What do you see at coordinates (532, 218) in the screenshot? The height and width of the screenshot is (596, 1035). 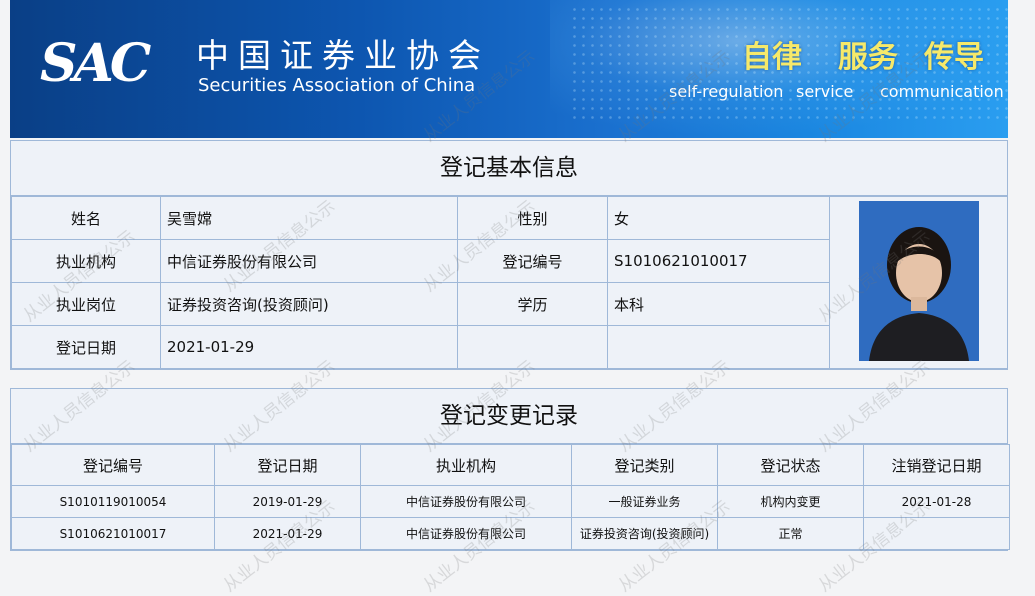 I see `gender-label: 性别` at bounding box center [532, 218].